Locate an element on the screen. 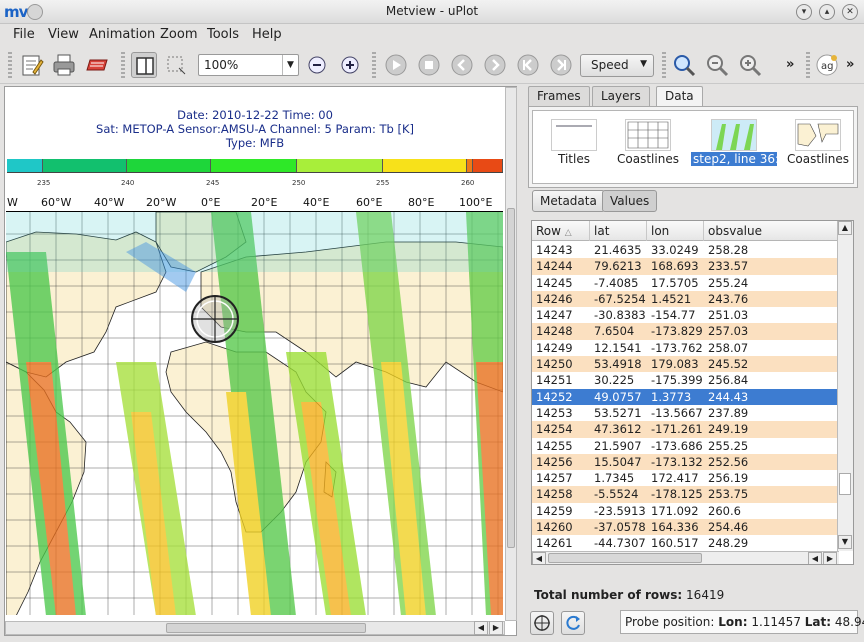 Image resolution: width=864 pixels, height=642 pixels. zoom-in-icon is located at coordinates (350, 65).